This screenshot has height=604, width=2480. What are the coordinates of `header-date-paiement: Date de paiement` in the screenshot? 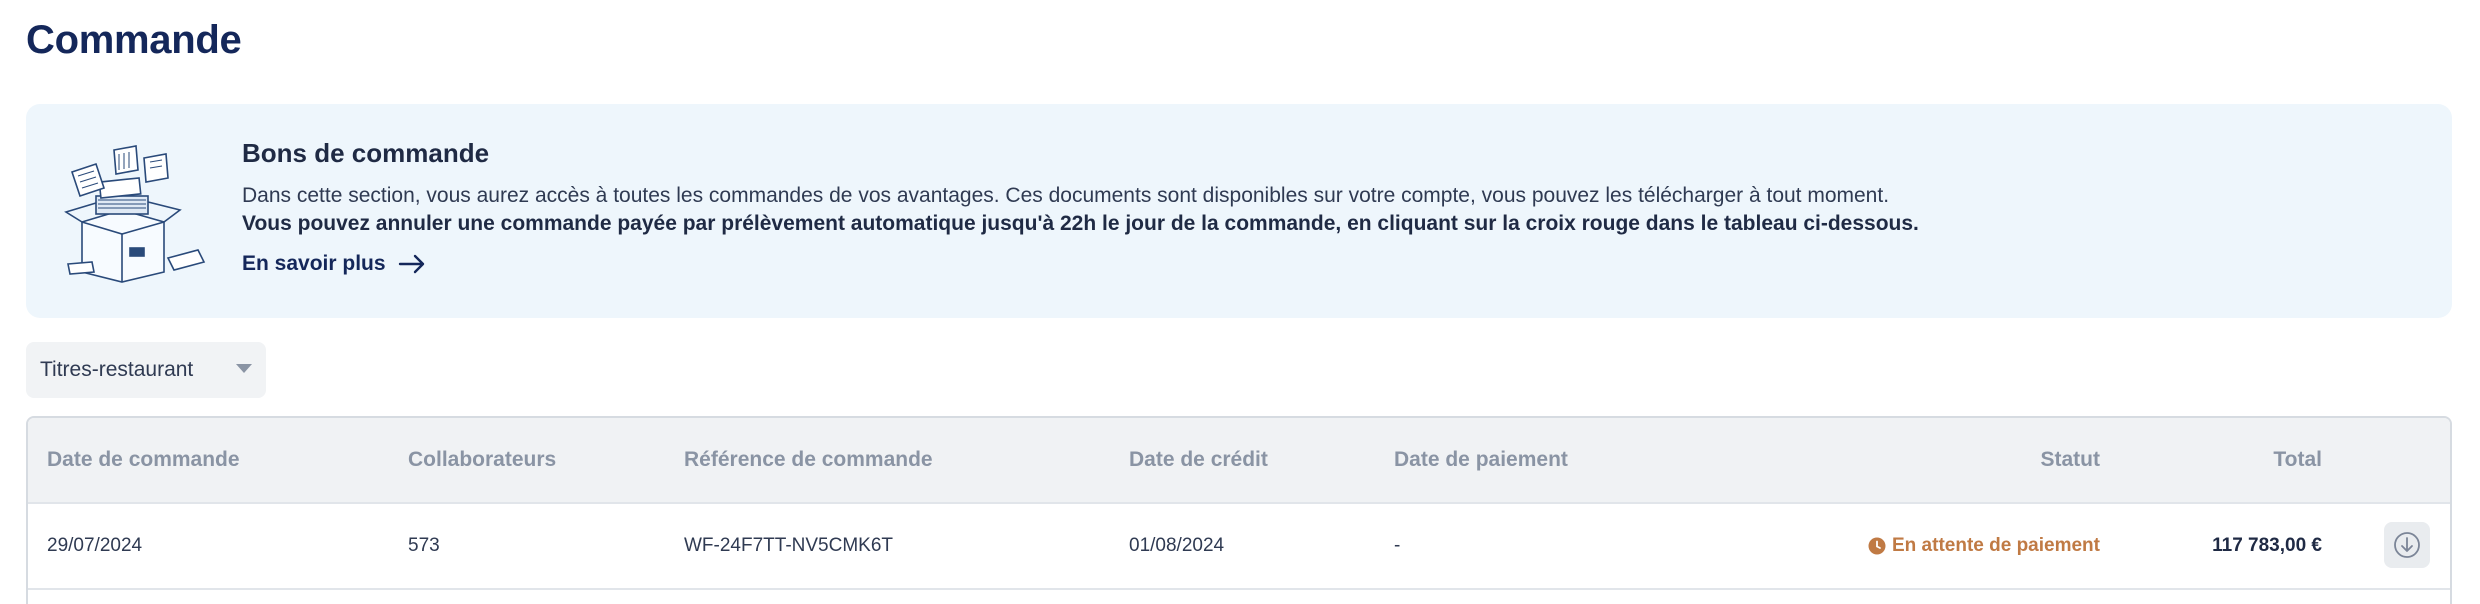 It's located at (1481, 460).